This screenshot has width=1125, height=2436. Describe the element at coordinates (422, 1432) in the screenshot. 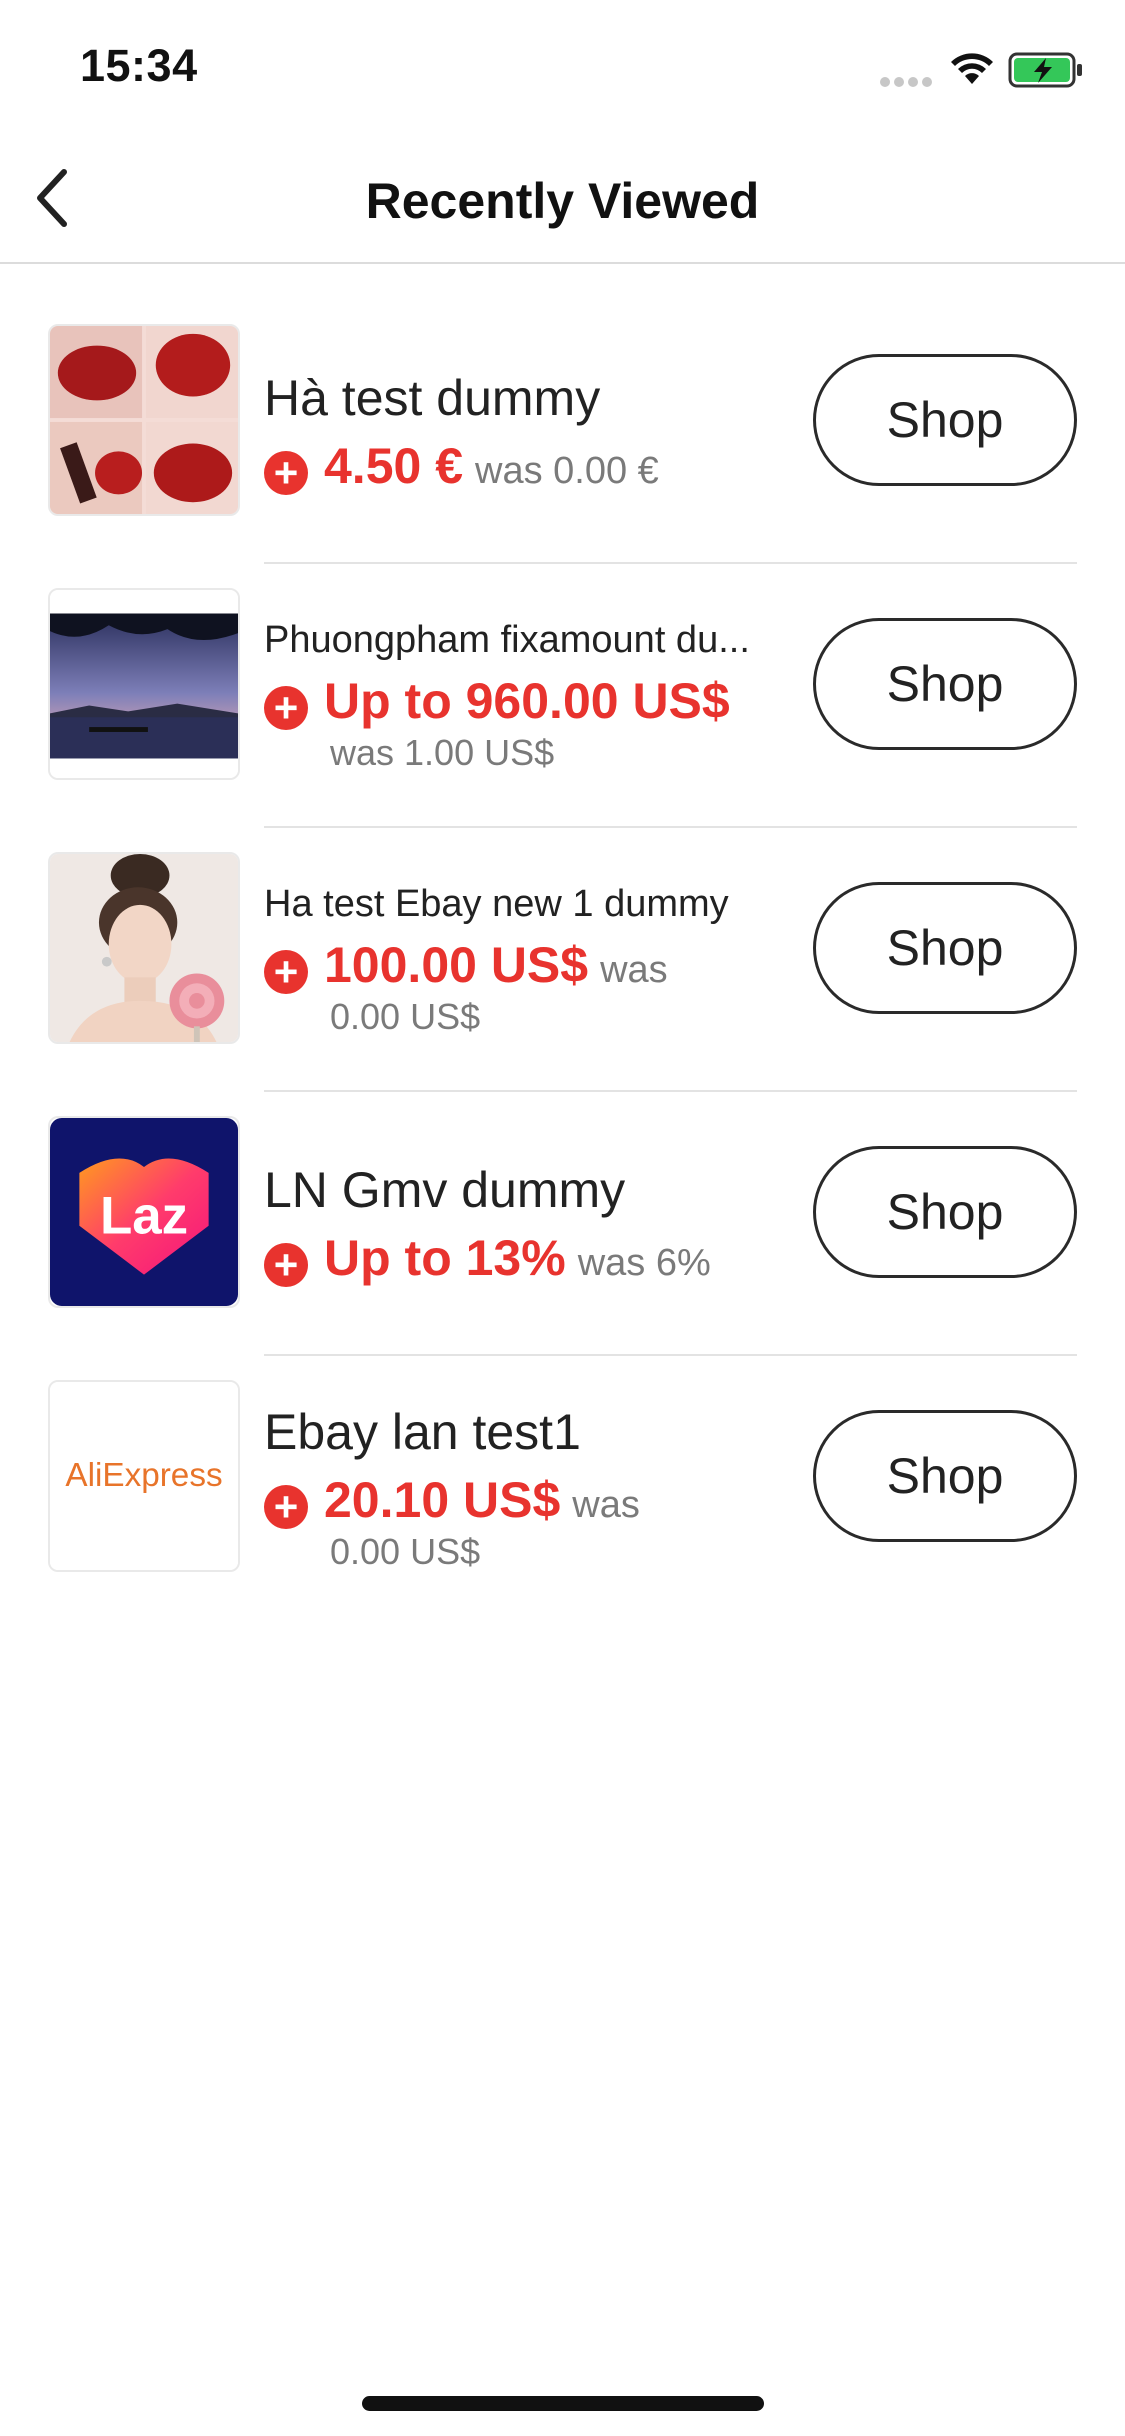

I see `item-title: Ebay lan test1` at that location.